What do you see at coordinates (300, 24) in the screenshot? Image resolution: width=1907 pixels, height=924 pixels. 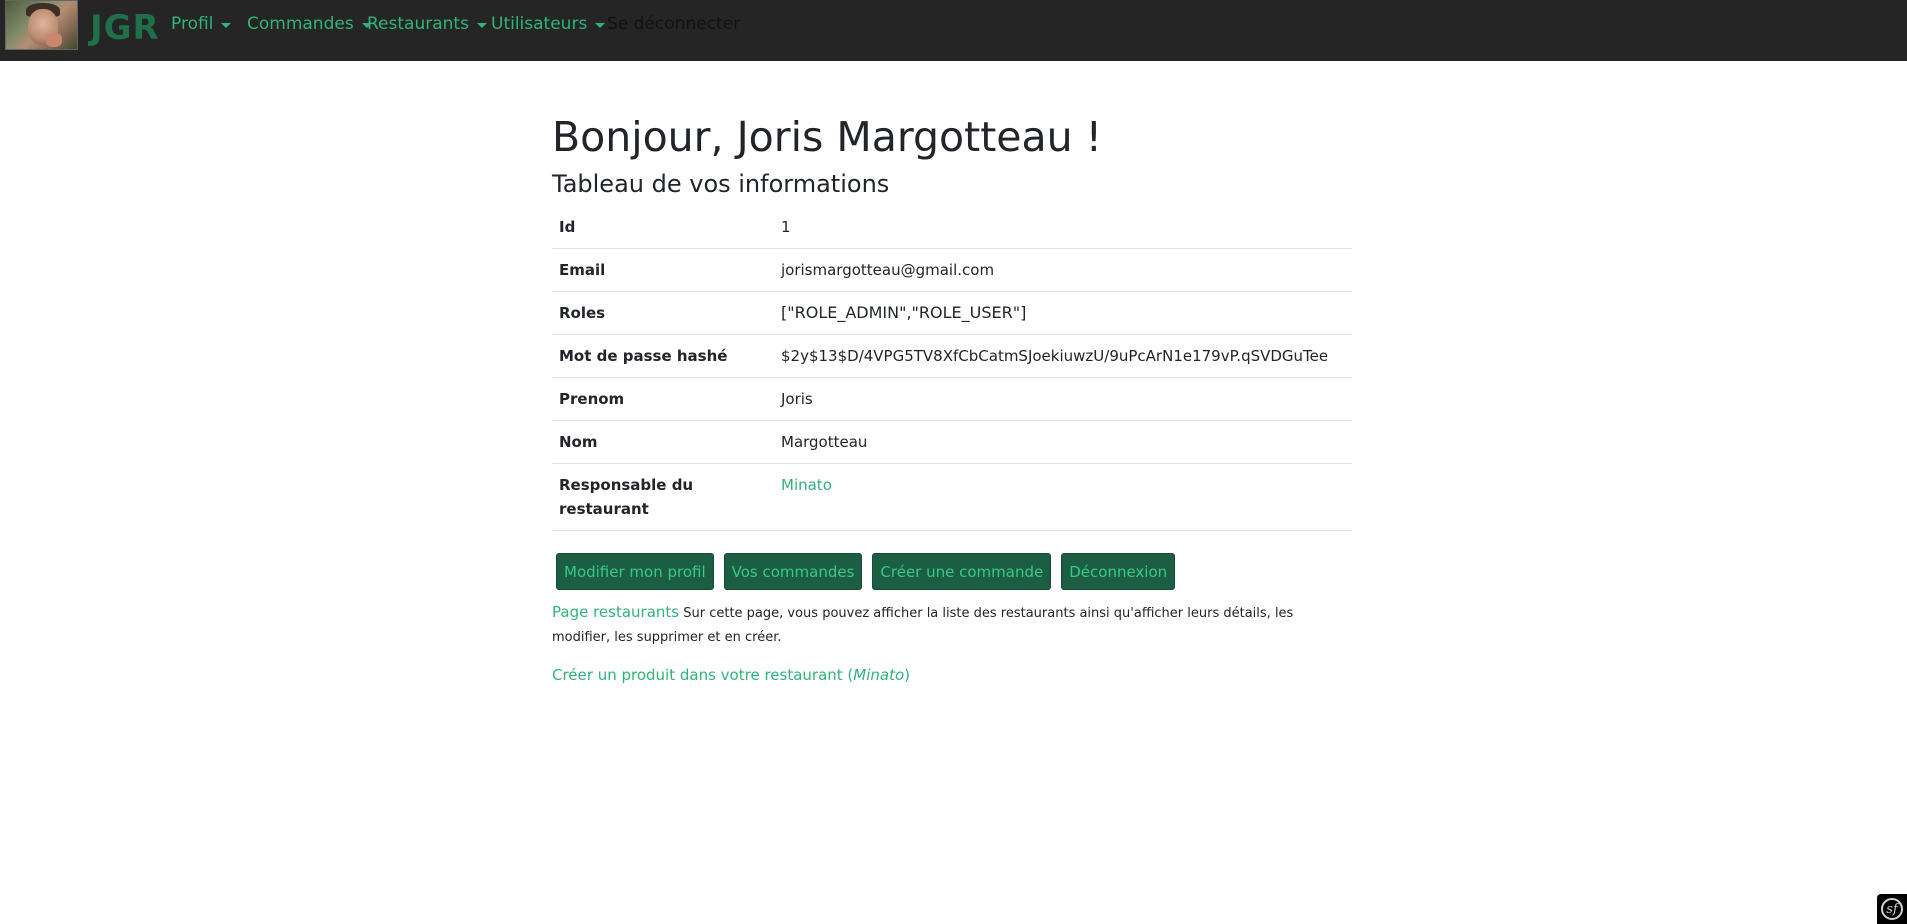 I see `nav-commandes-label: Commandes` at bounding box center [300, 24].